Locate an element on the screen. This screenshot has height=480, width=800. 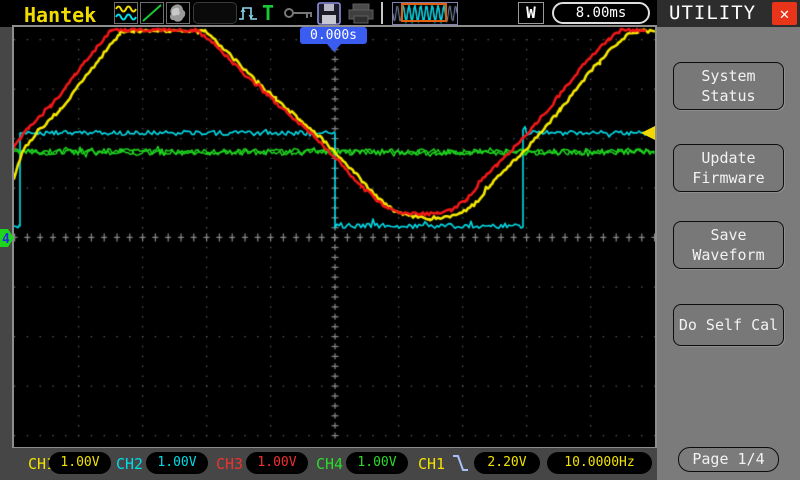
hantek-logo: Hantek is located at coordinates (60, 15).